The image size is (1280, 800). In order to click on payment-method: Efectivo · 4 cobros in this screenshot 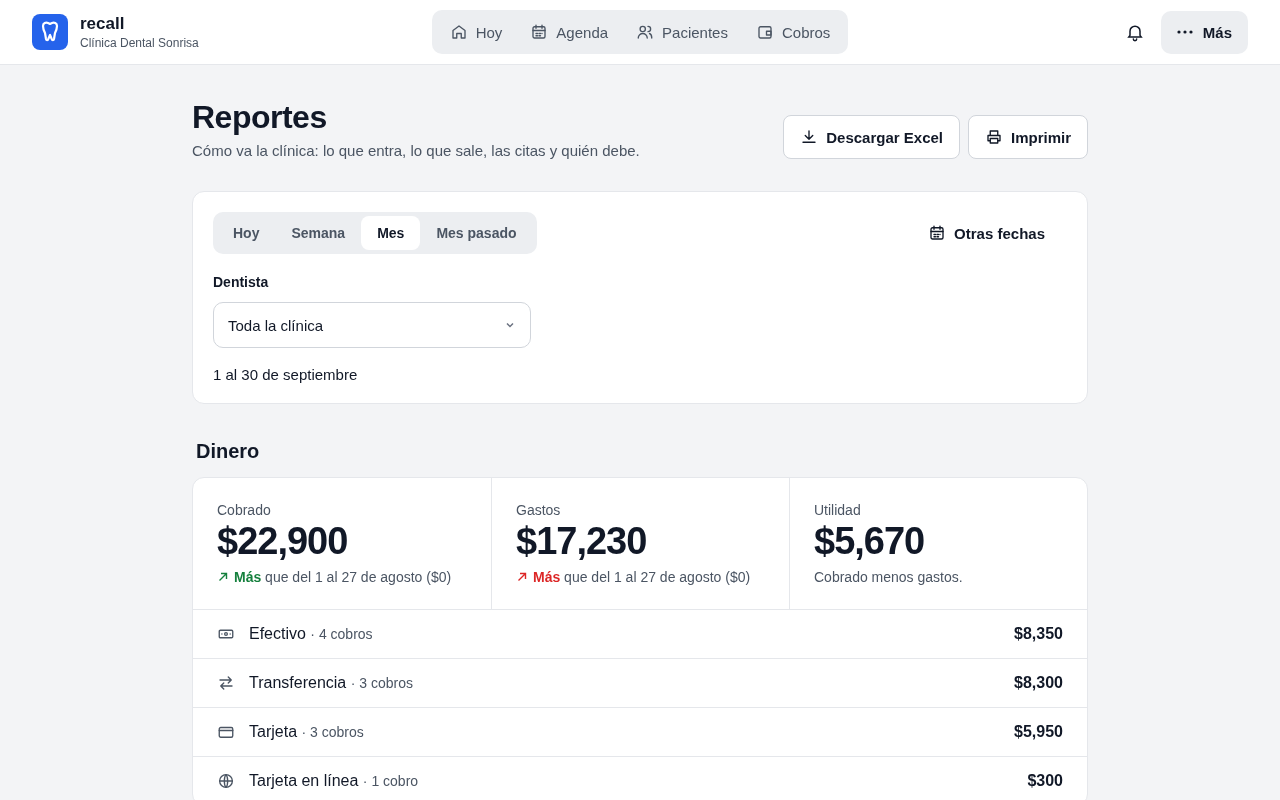, I will do `click(311, 634)`.